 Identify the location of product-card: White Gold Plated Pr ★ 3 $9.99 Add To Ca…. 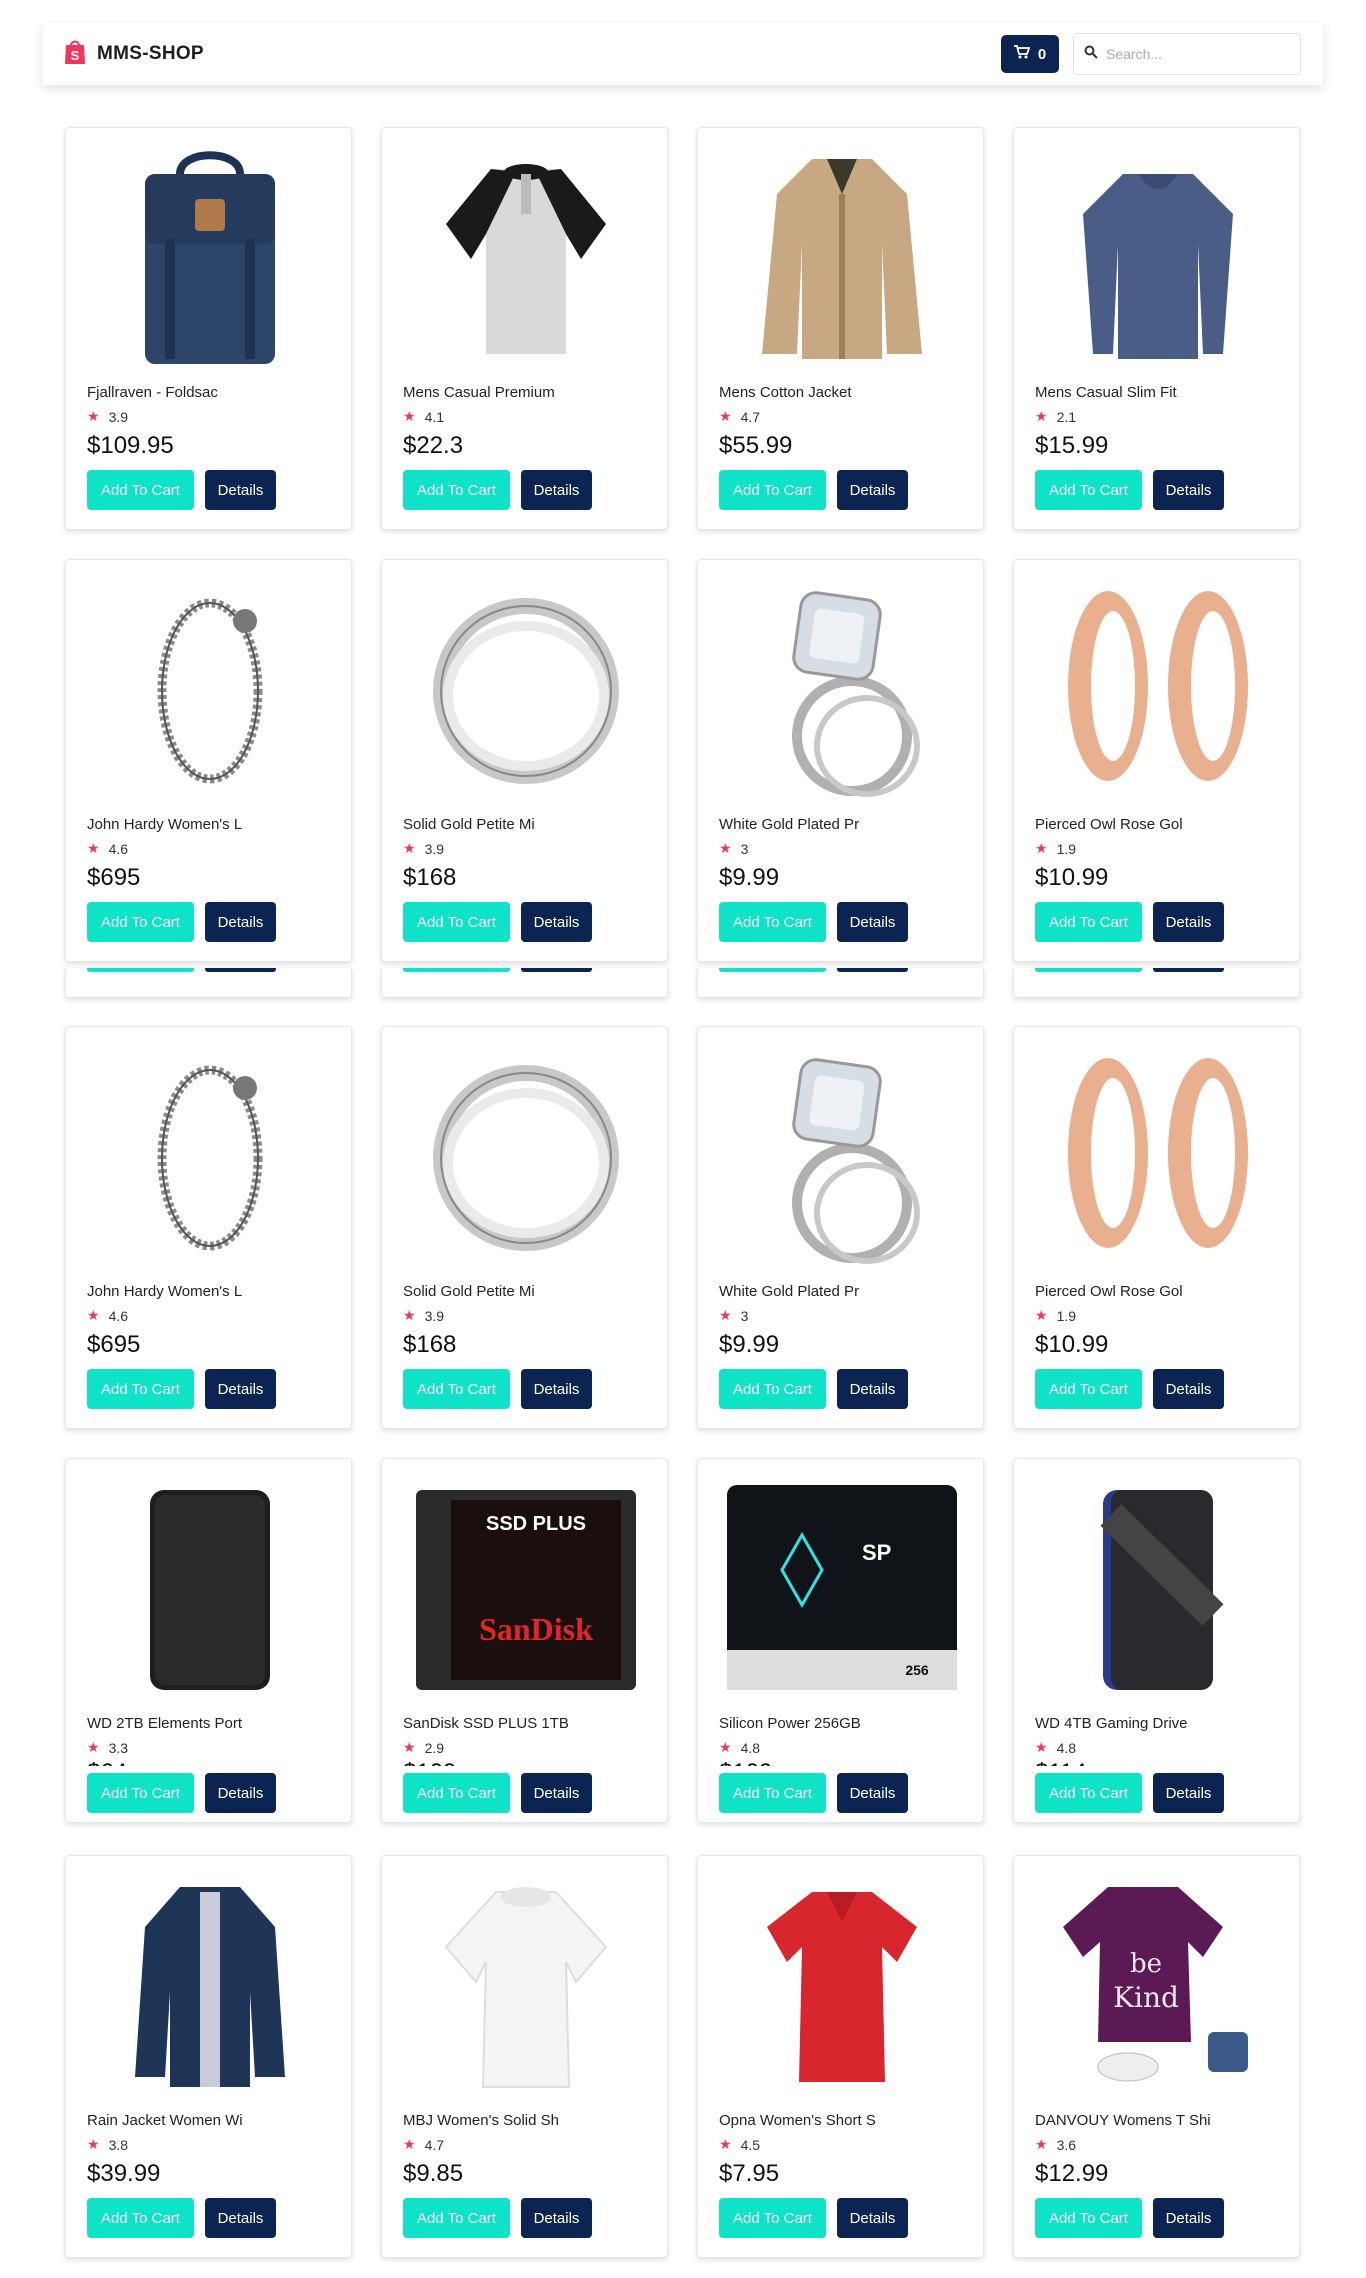
(840, 1227).